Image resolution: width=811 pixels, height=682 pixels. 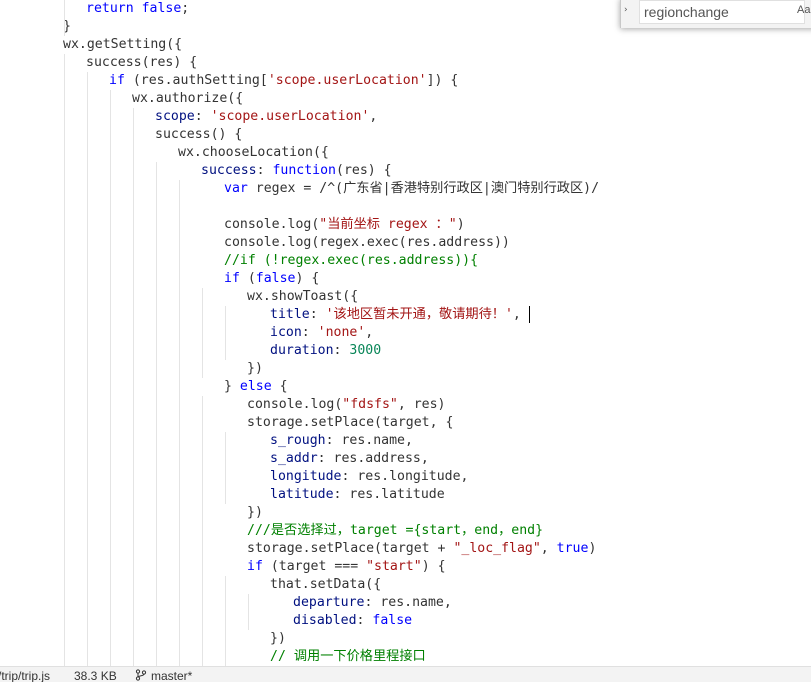 I want to click on code-line: s_addr: res.address,, so click(x=349, y=459).